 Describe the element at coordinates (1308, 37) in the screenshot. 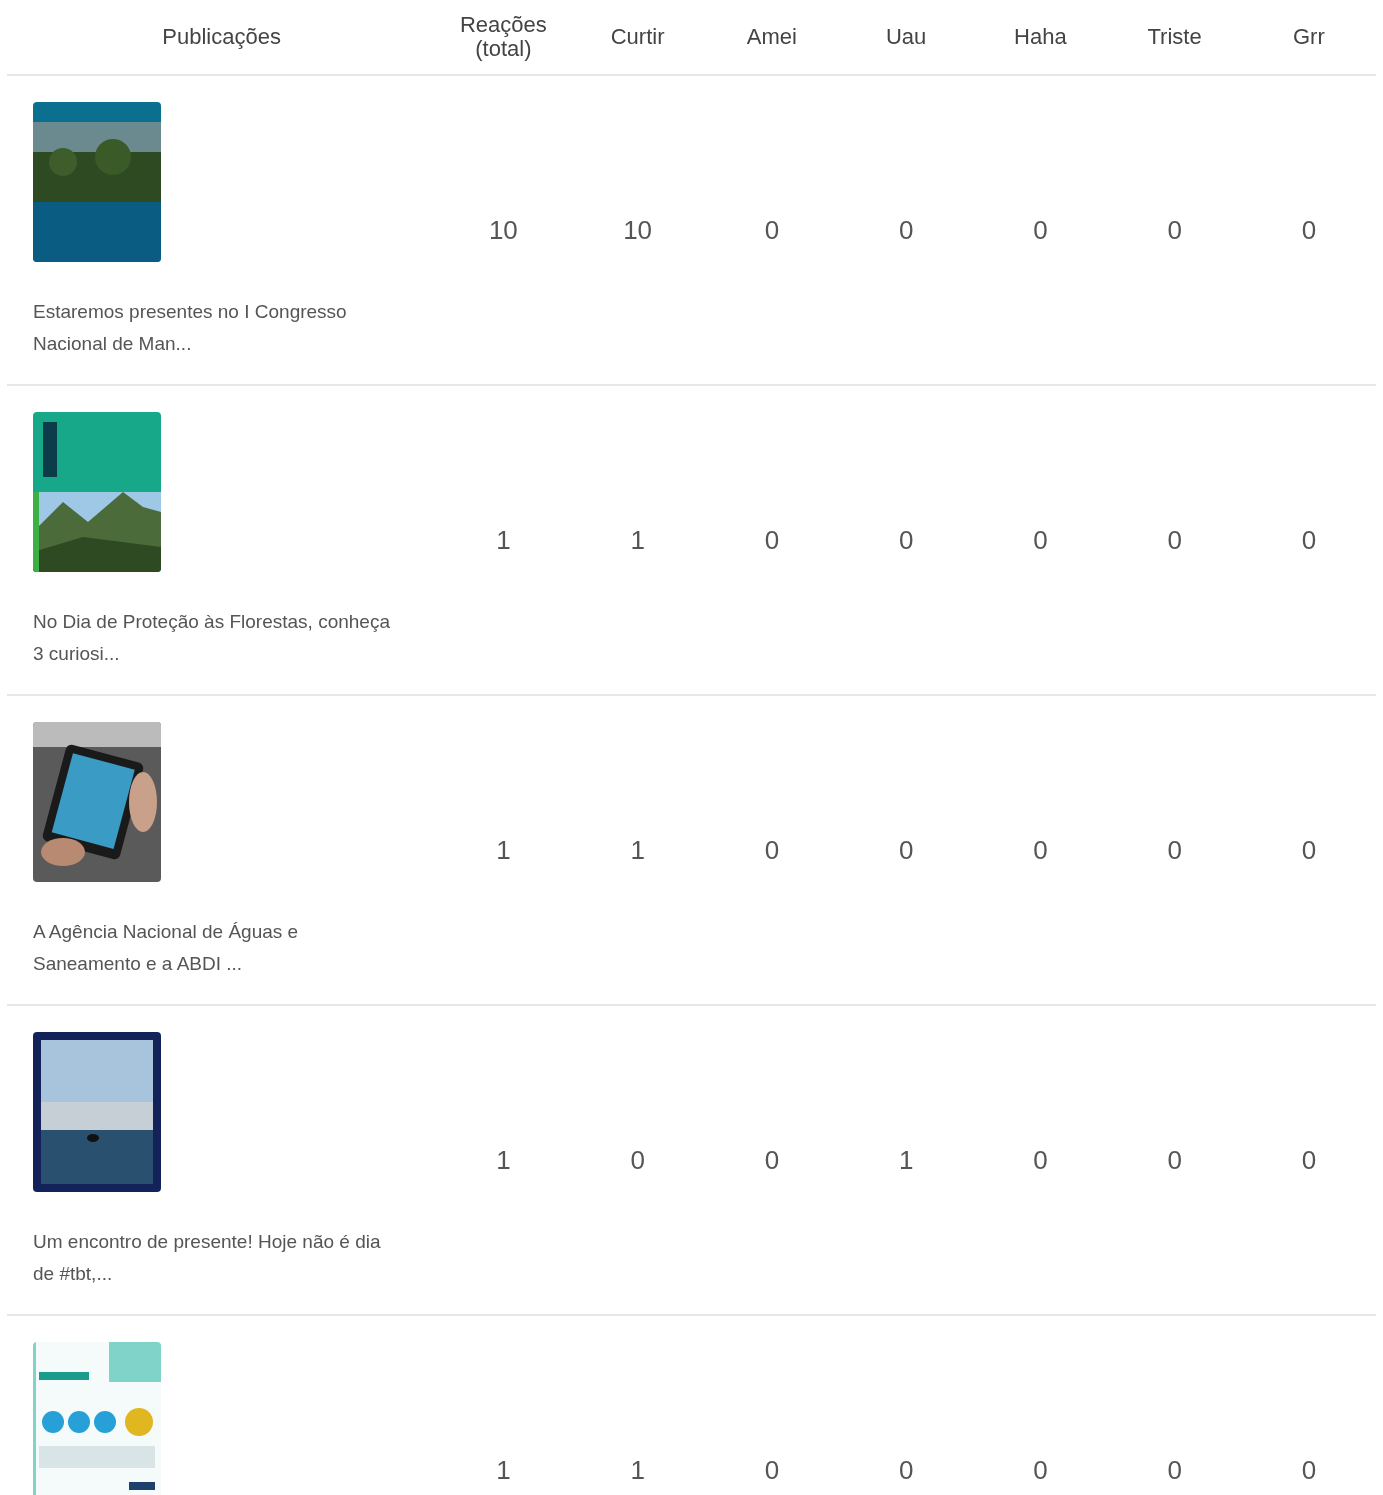

I see `column-header: Grr` at that location.